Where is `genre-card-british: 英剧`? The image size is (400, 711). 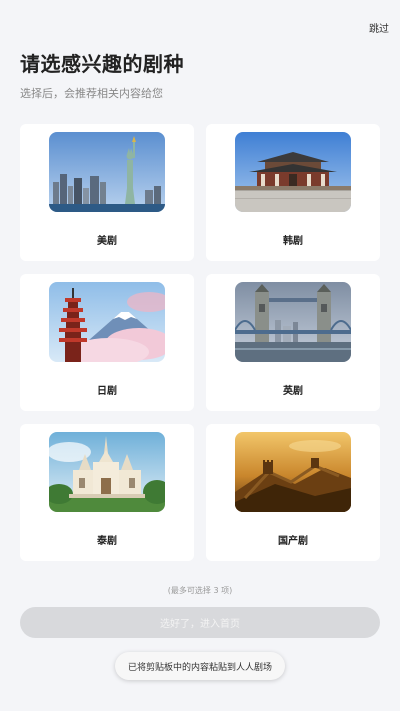
genre-card-british: 英剧 is located at coordinates (293, 342).